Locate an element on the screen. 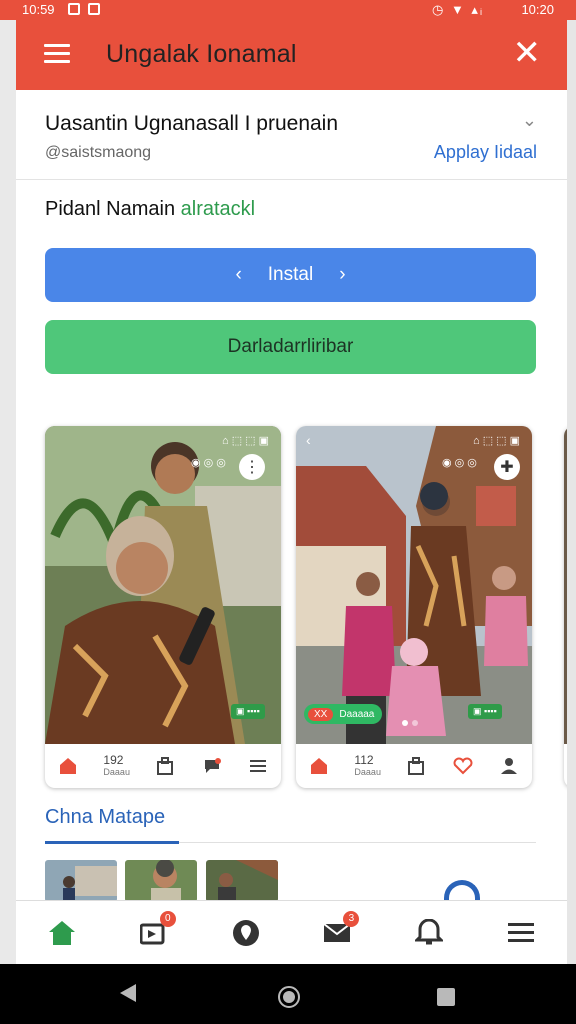 The image size is (576, 1024). status-value: alratackl is located at coordinates (218, 209).